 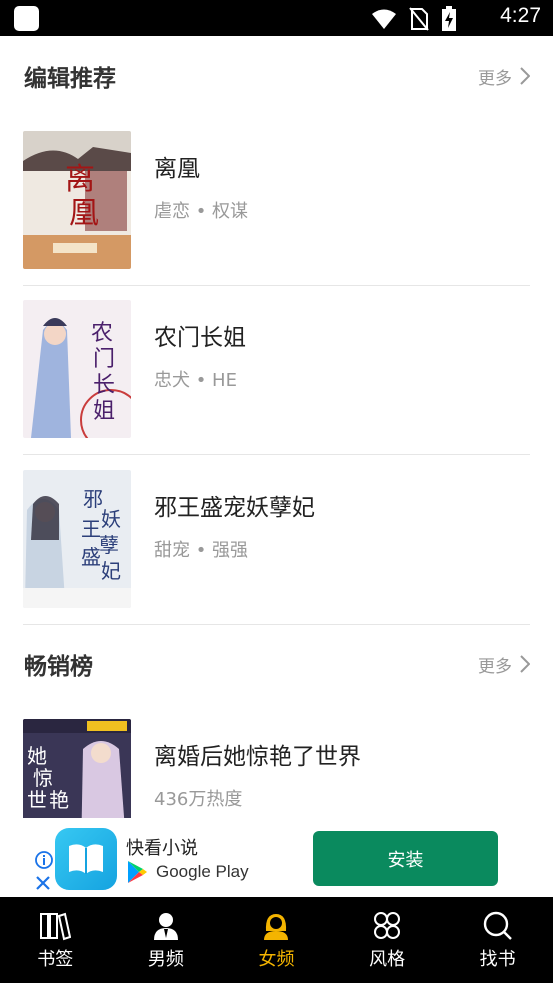 I want to click on ad-app-icon, so click(x=86, y=859).